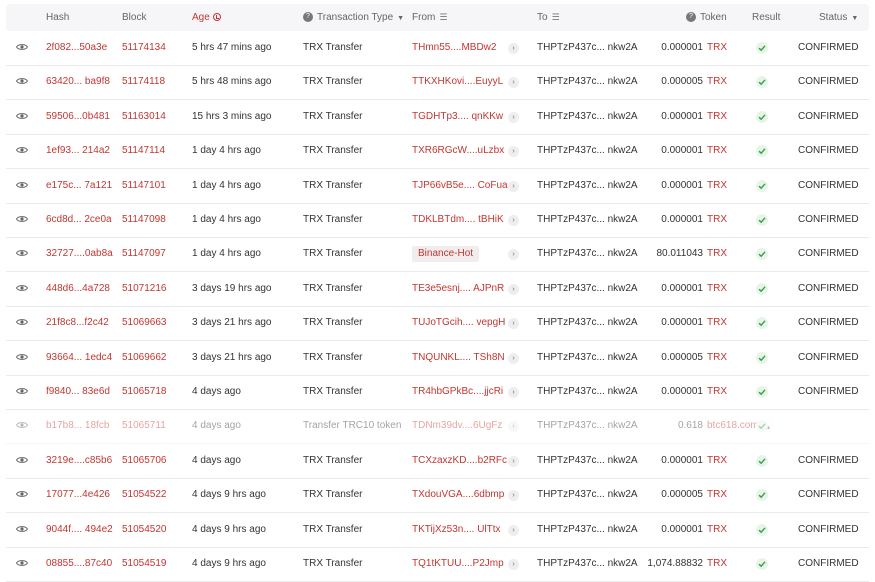  What do you see at coordinates (79, 186) in the screenshot?
I see `hash-link: e175c... 7a121` at bounding box center [79, 186].